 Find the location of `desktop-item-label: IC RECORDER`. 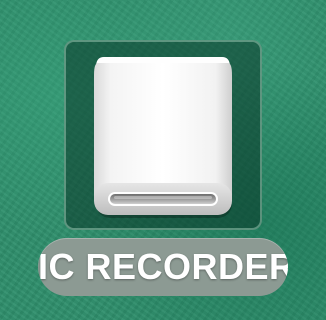

desktop-item-label: IC RECORDER is located at coordinates (163, 267).